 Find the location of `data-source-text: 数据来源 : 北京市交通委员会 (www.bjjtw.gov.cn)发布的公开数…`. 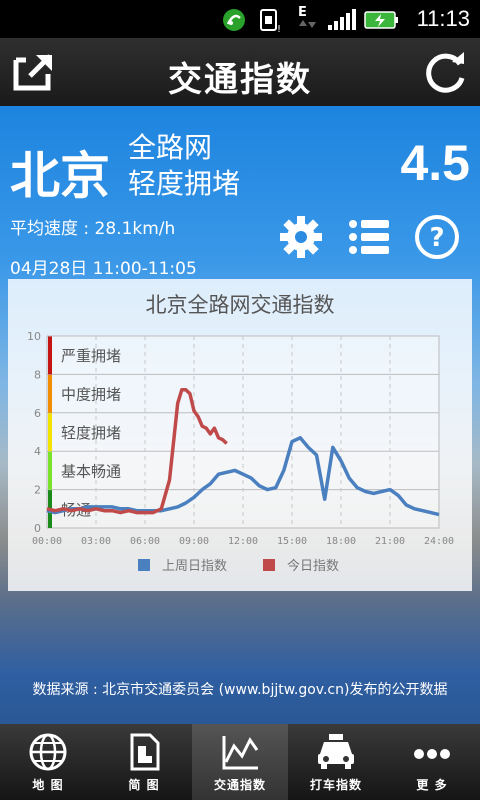

data-source-text: 数据来源 : 北京市交通委员会 (www.bjjtw.gov.cn)发布的公开数… is located at coordinates (240, 690).